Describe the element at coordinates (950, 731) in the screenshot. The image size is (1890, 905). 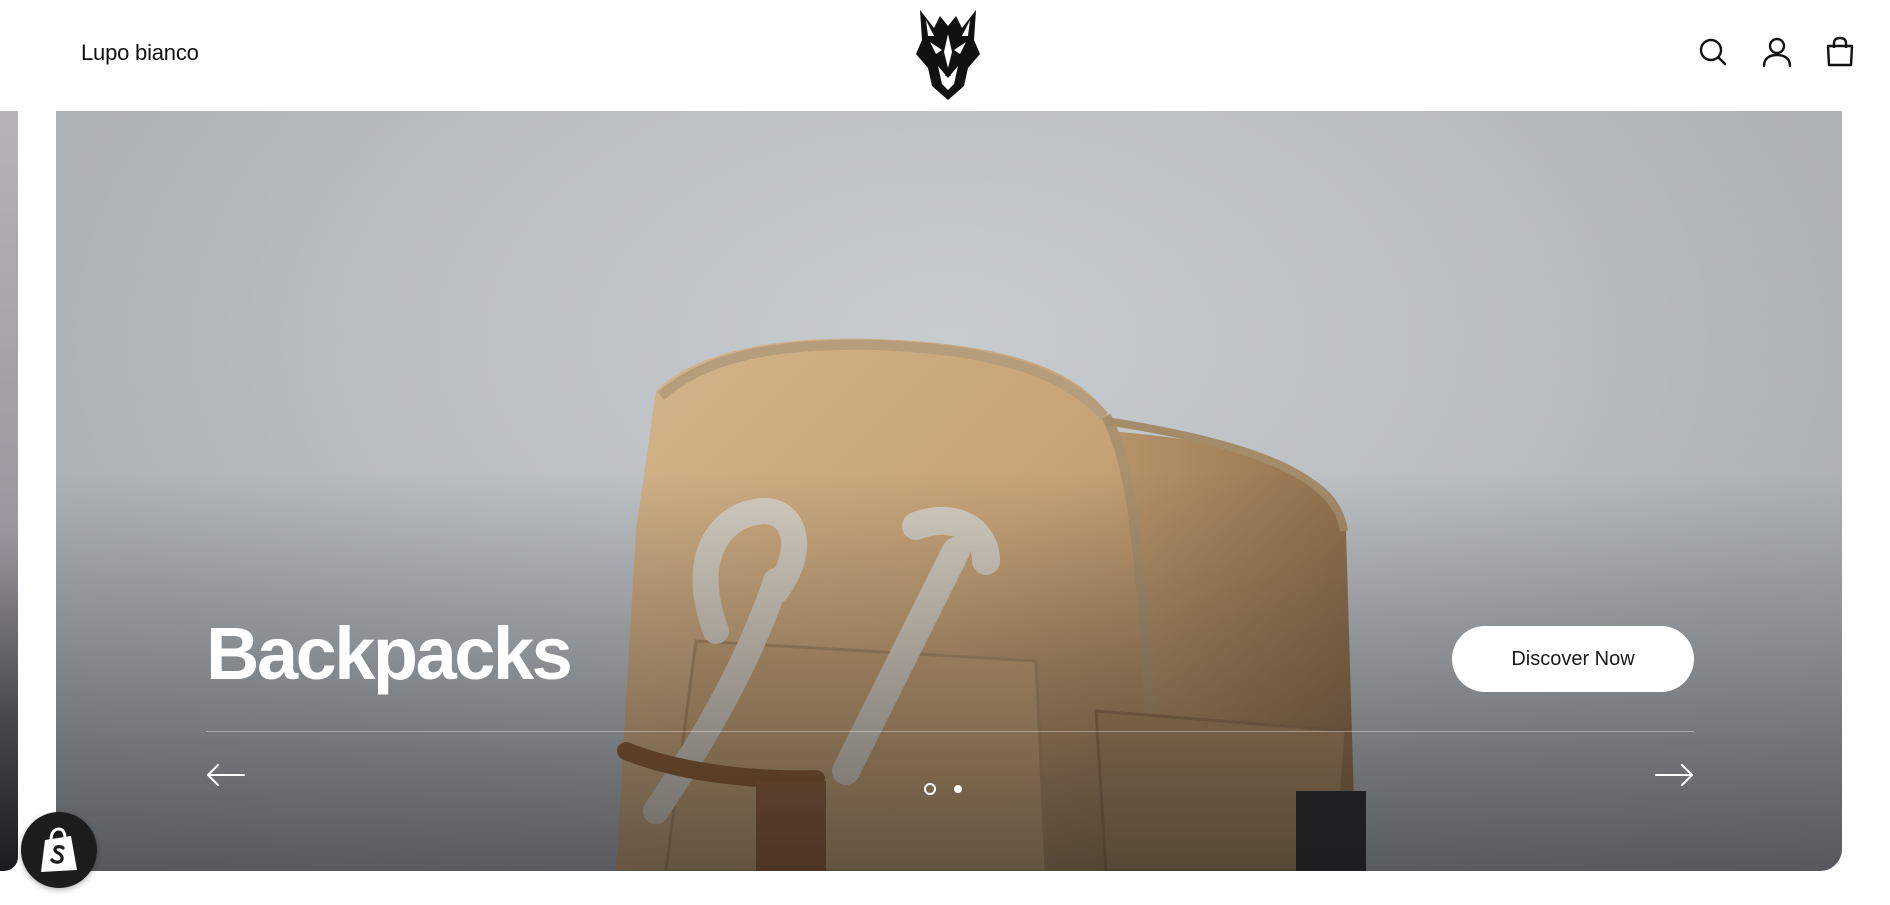
I see `slider-divider` at that location.